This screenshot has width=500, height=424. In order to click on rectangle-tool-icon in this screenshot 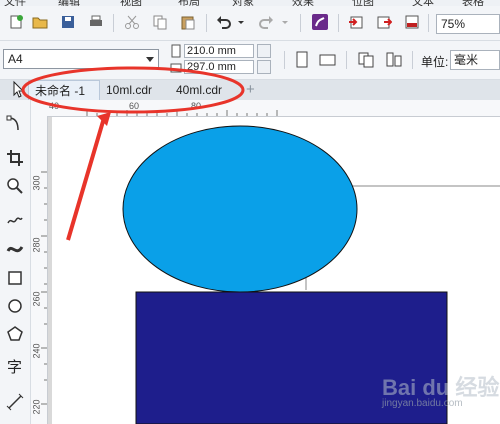, I will do `click(15, 278)`.